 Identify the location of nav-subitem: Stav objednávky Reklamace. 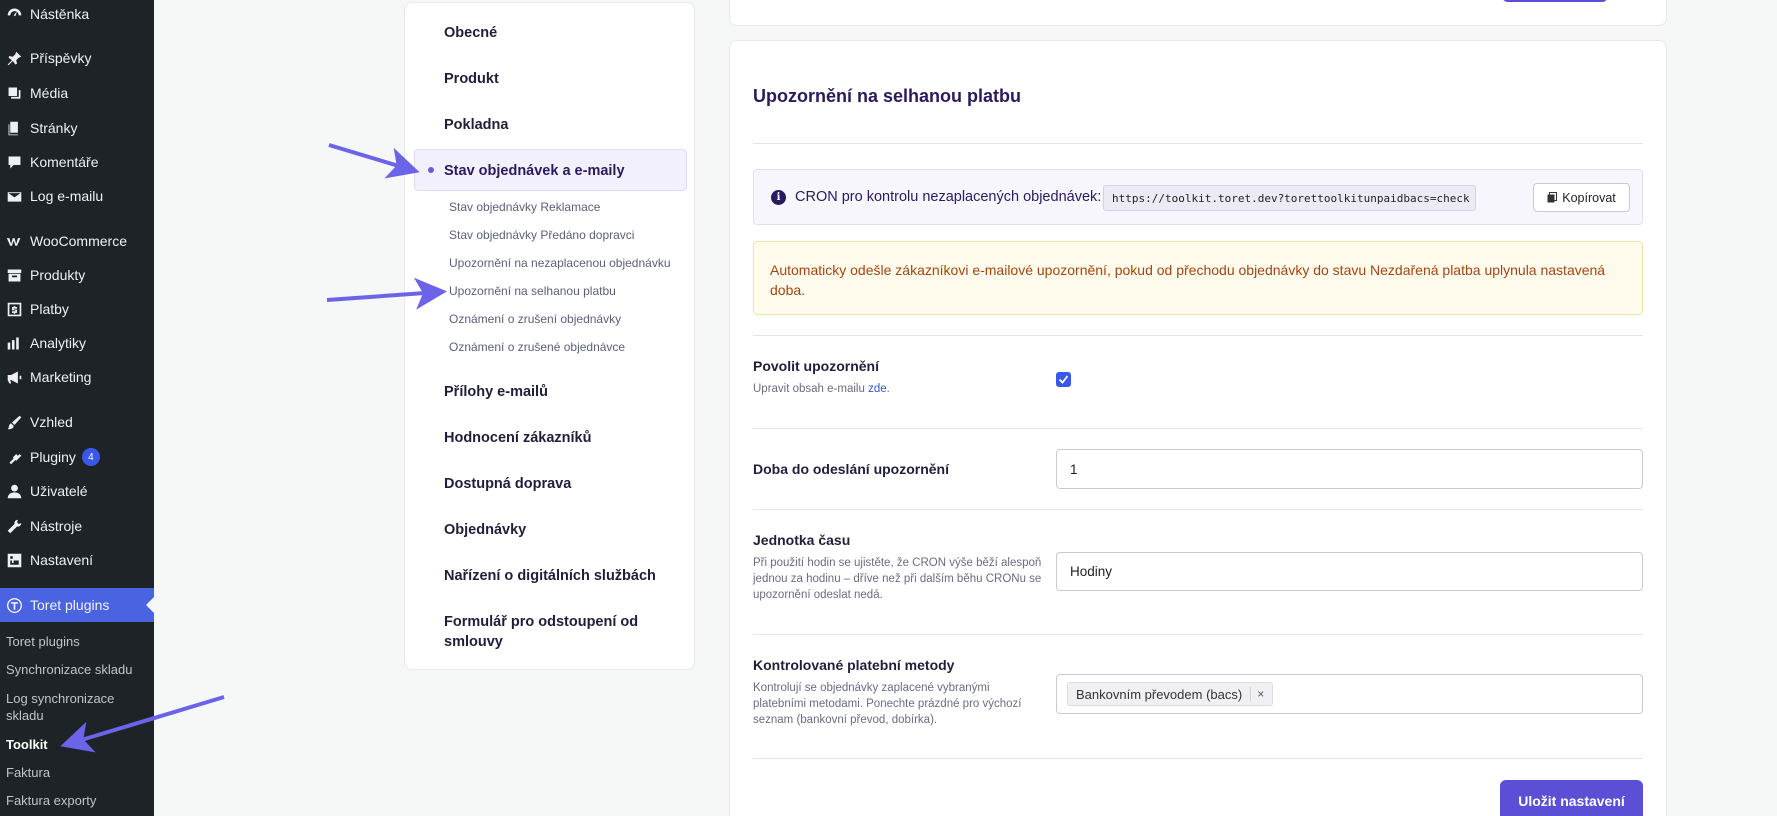
(524, 207).